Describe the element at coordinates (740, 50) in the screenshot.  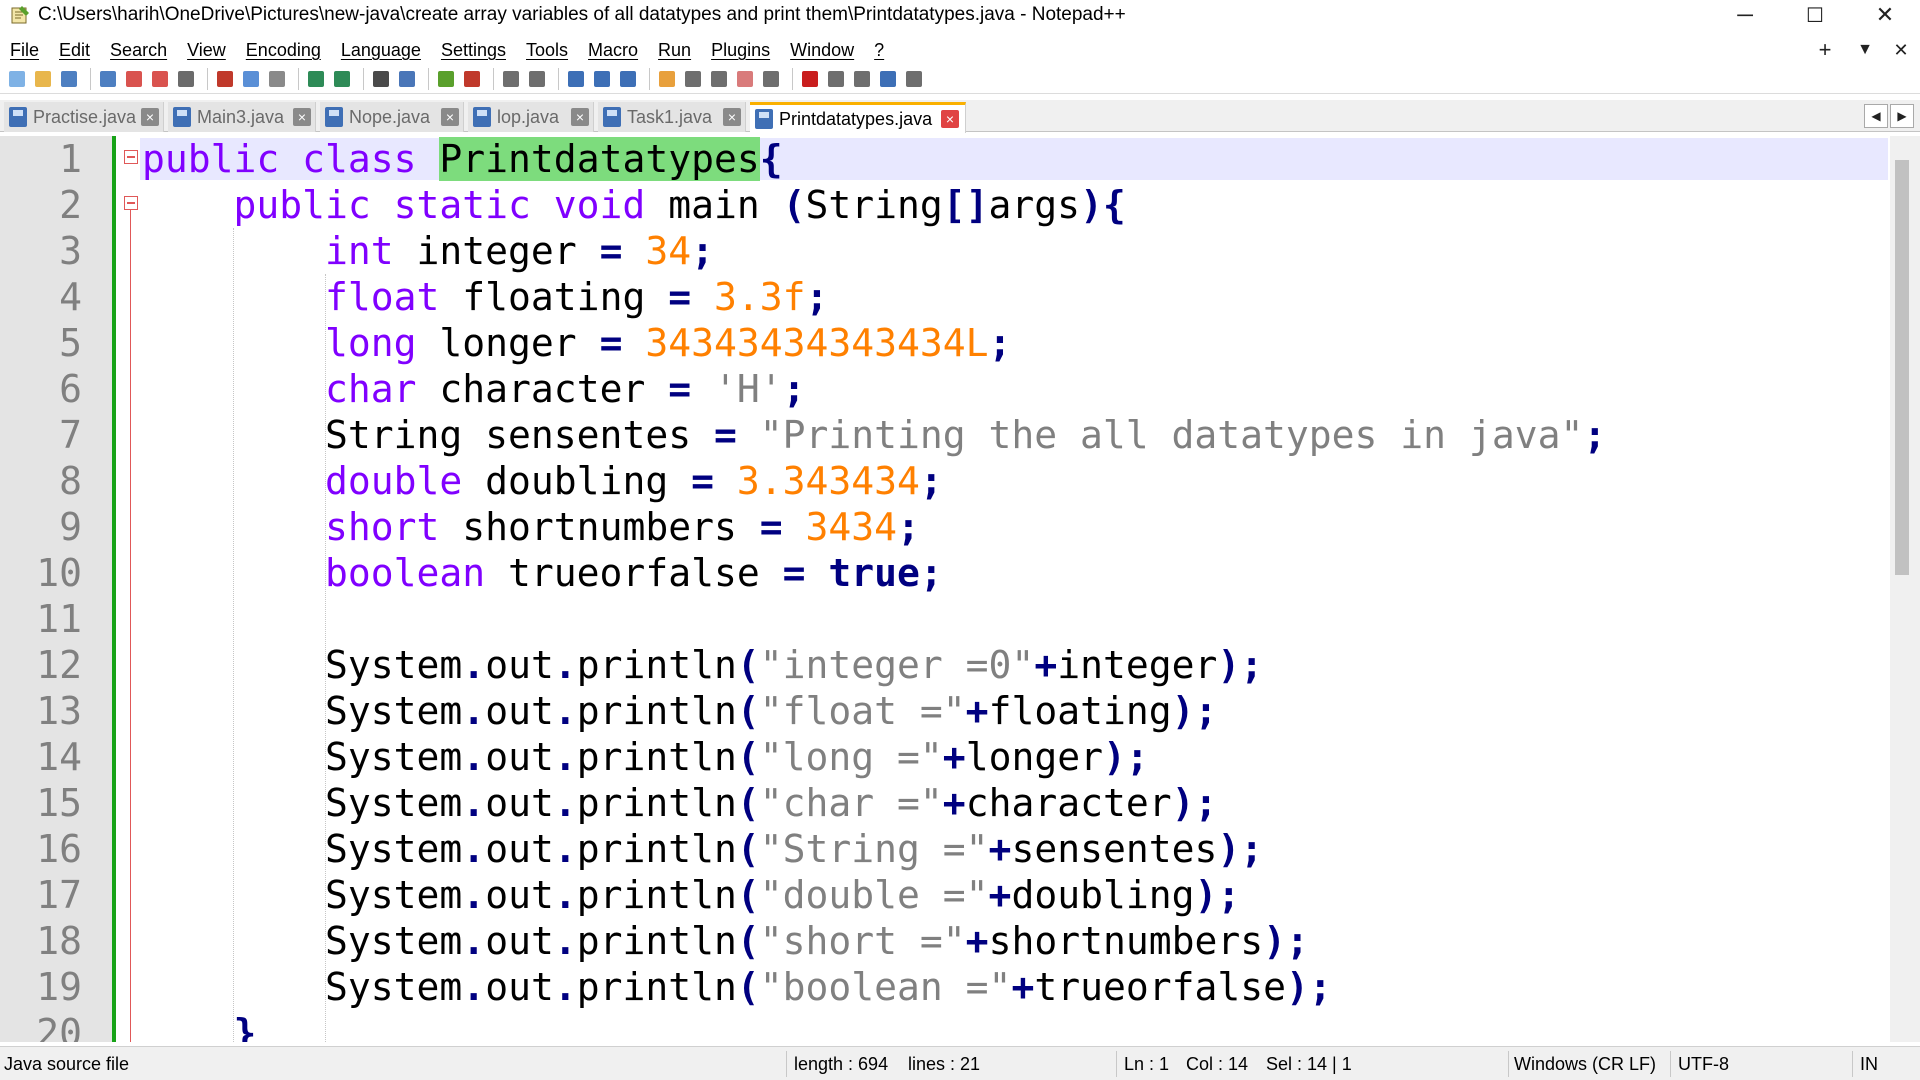
I see `menu-plugins: Plugins` at that location.